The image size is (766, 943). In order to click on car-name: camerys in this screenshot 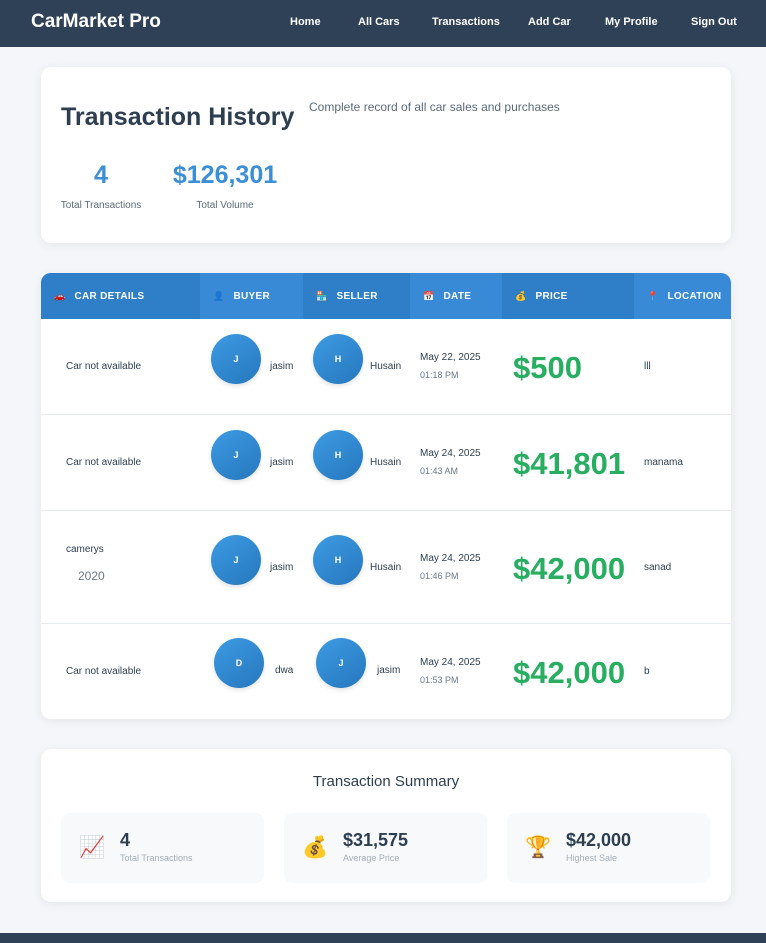, I will do `click(85, 549)`.